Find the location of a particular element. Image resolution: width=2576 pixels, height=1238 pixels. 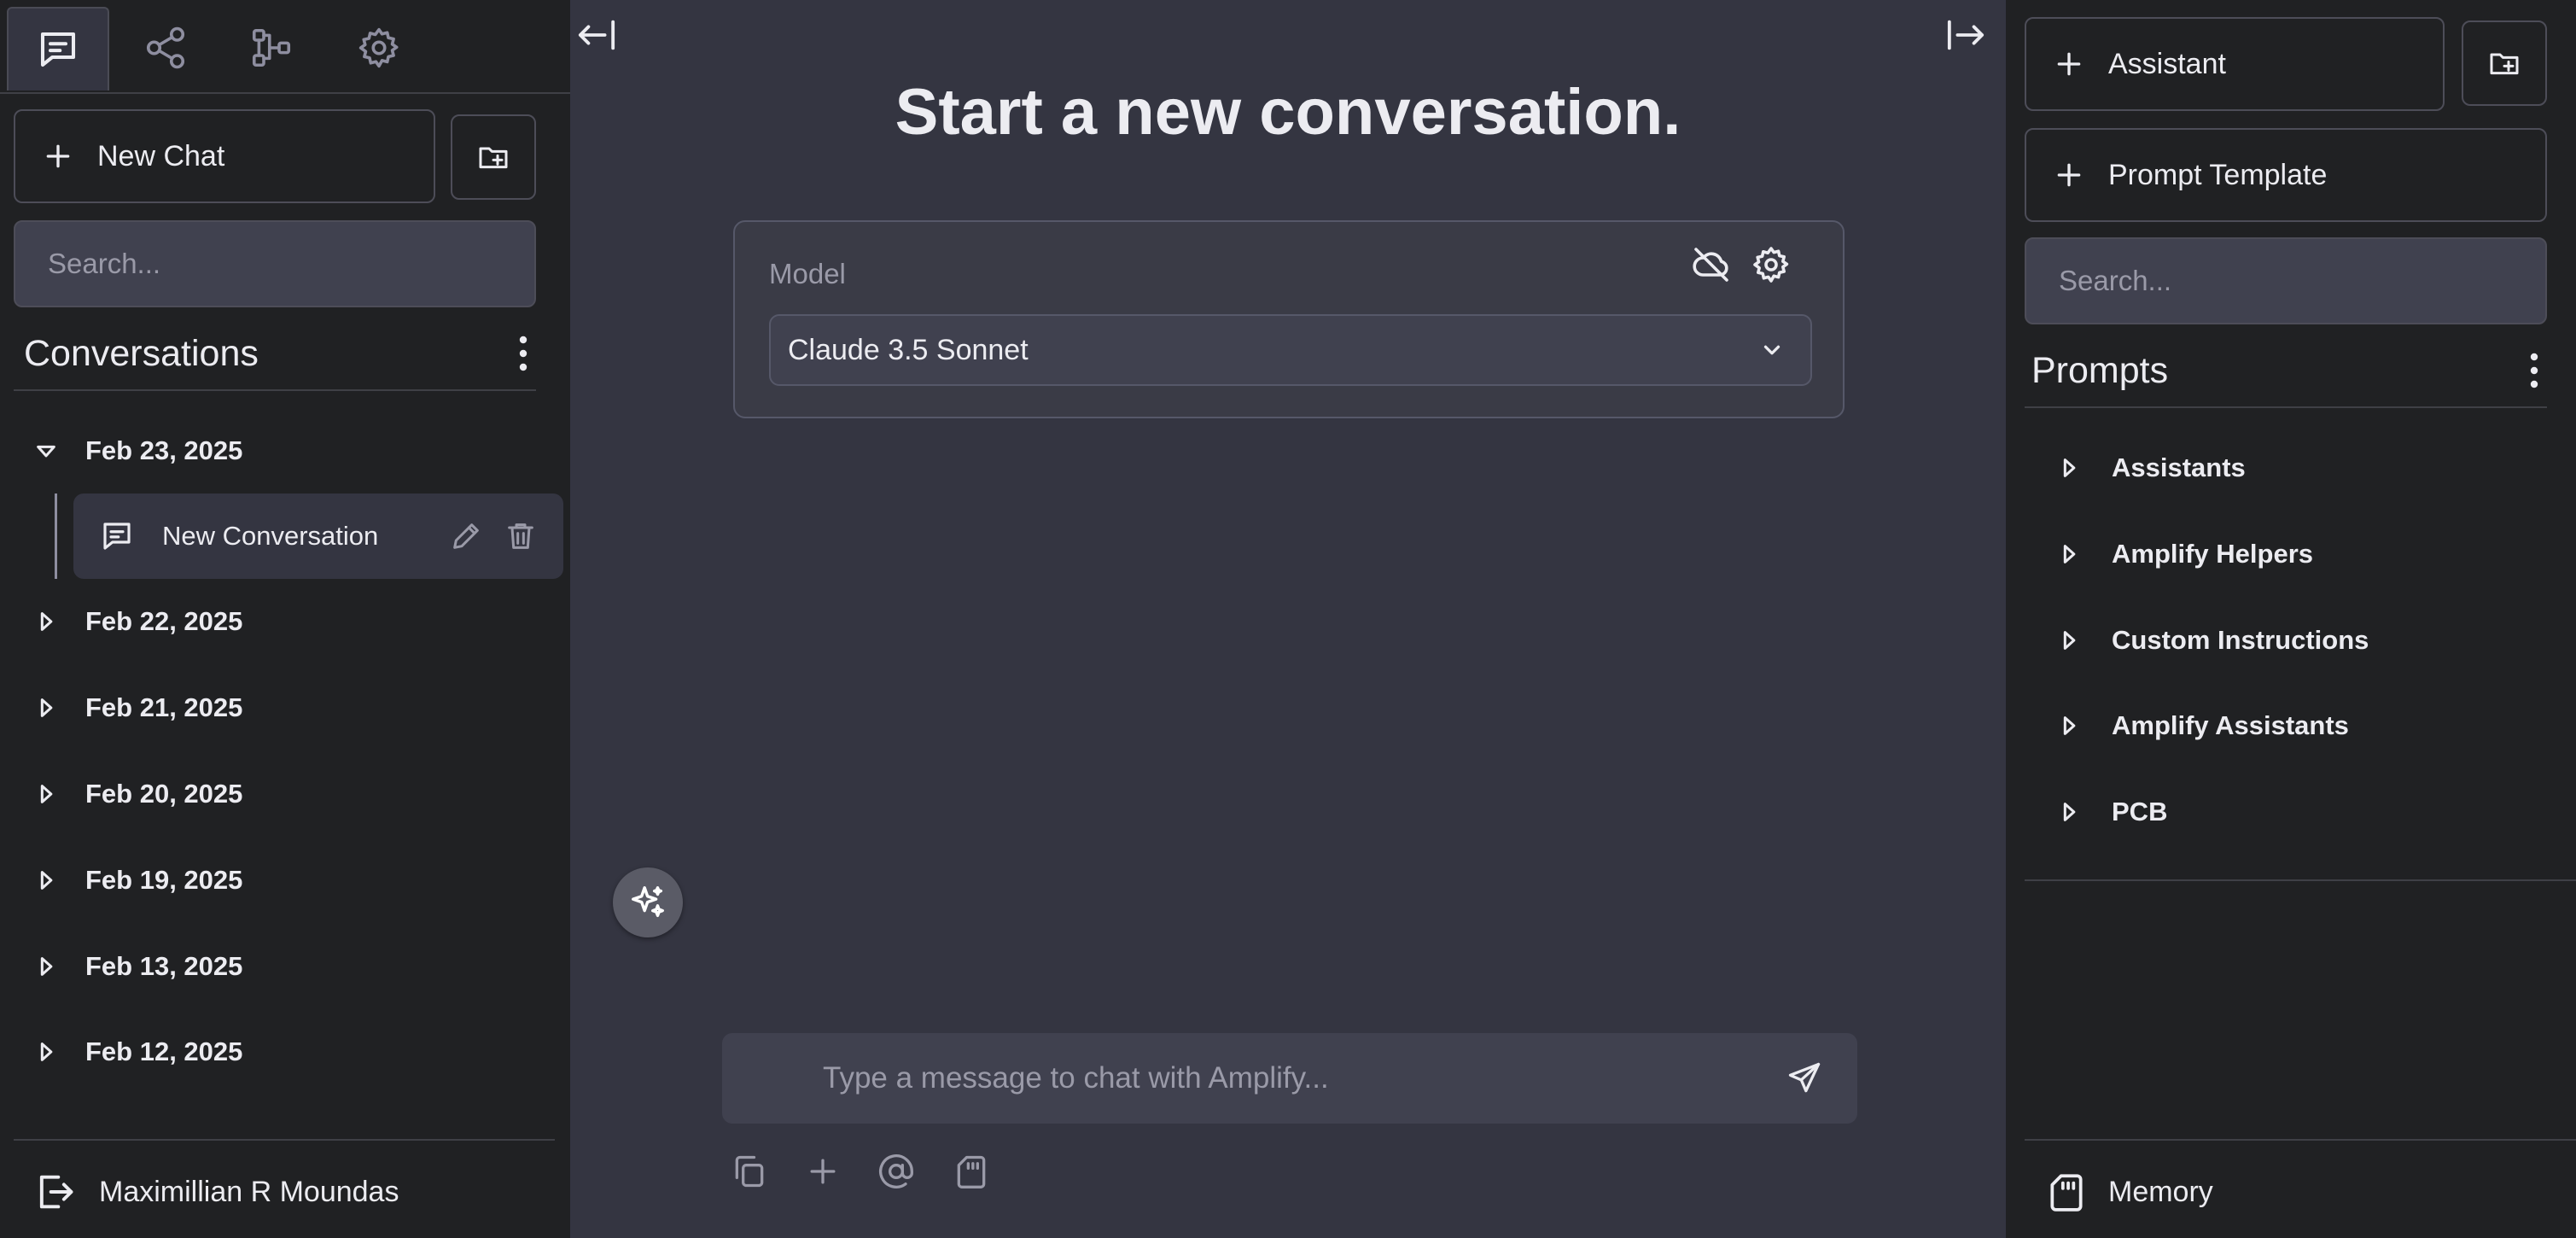

arrow-right-bar-icon is located at coordinates (1965, 35).